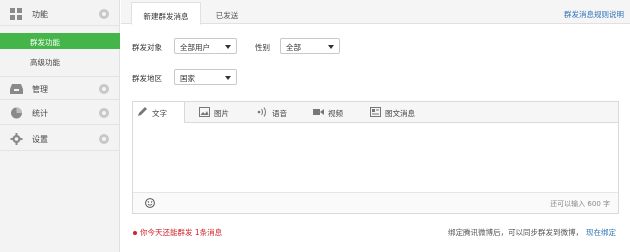  I want to click on gender-select-value: 全部, so click(293, 47).